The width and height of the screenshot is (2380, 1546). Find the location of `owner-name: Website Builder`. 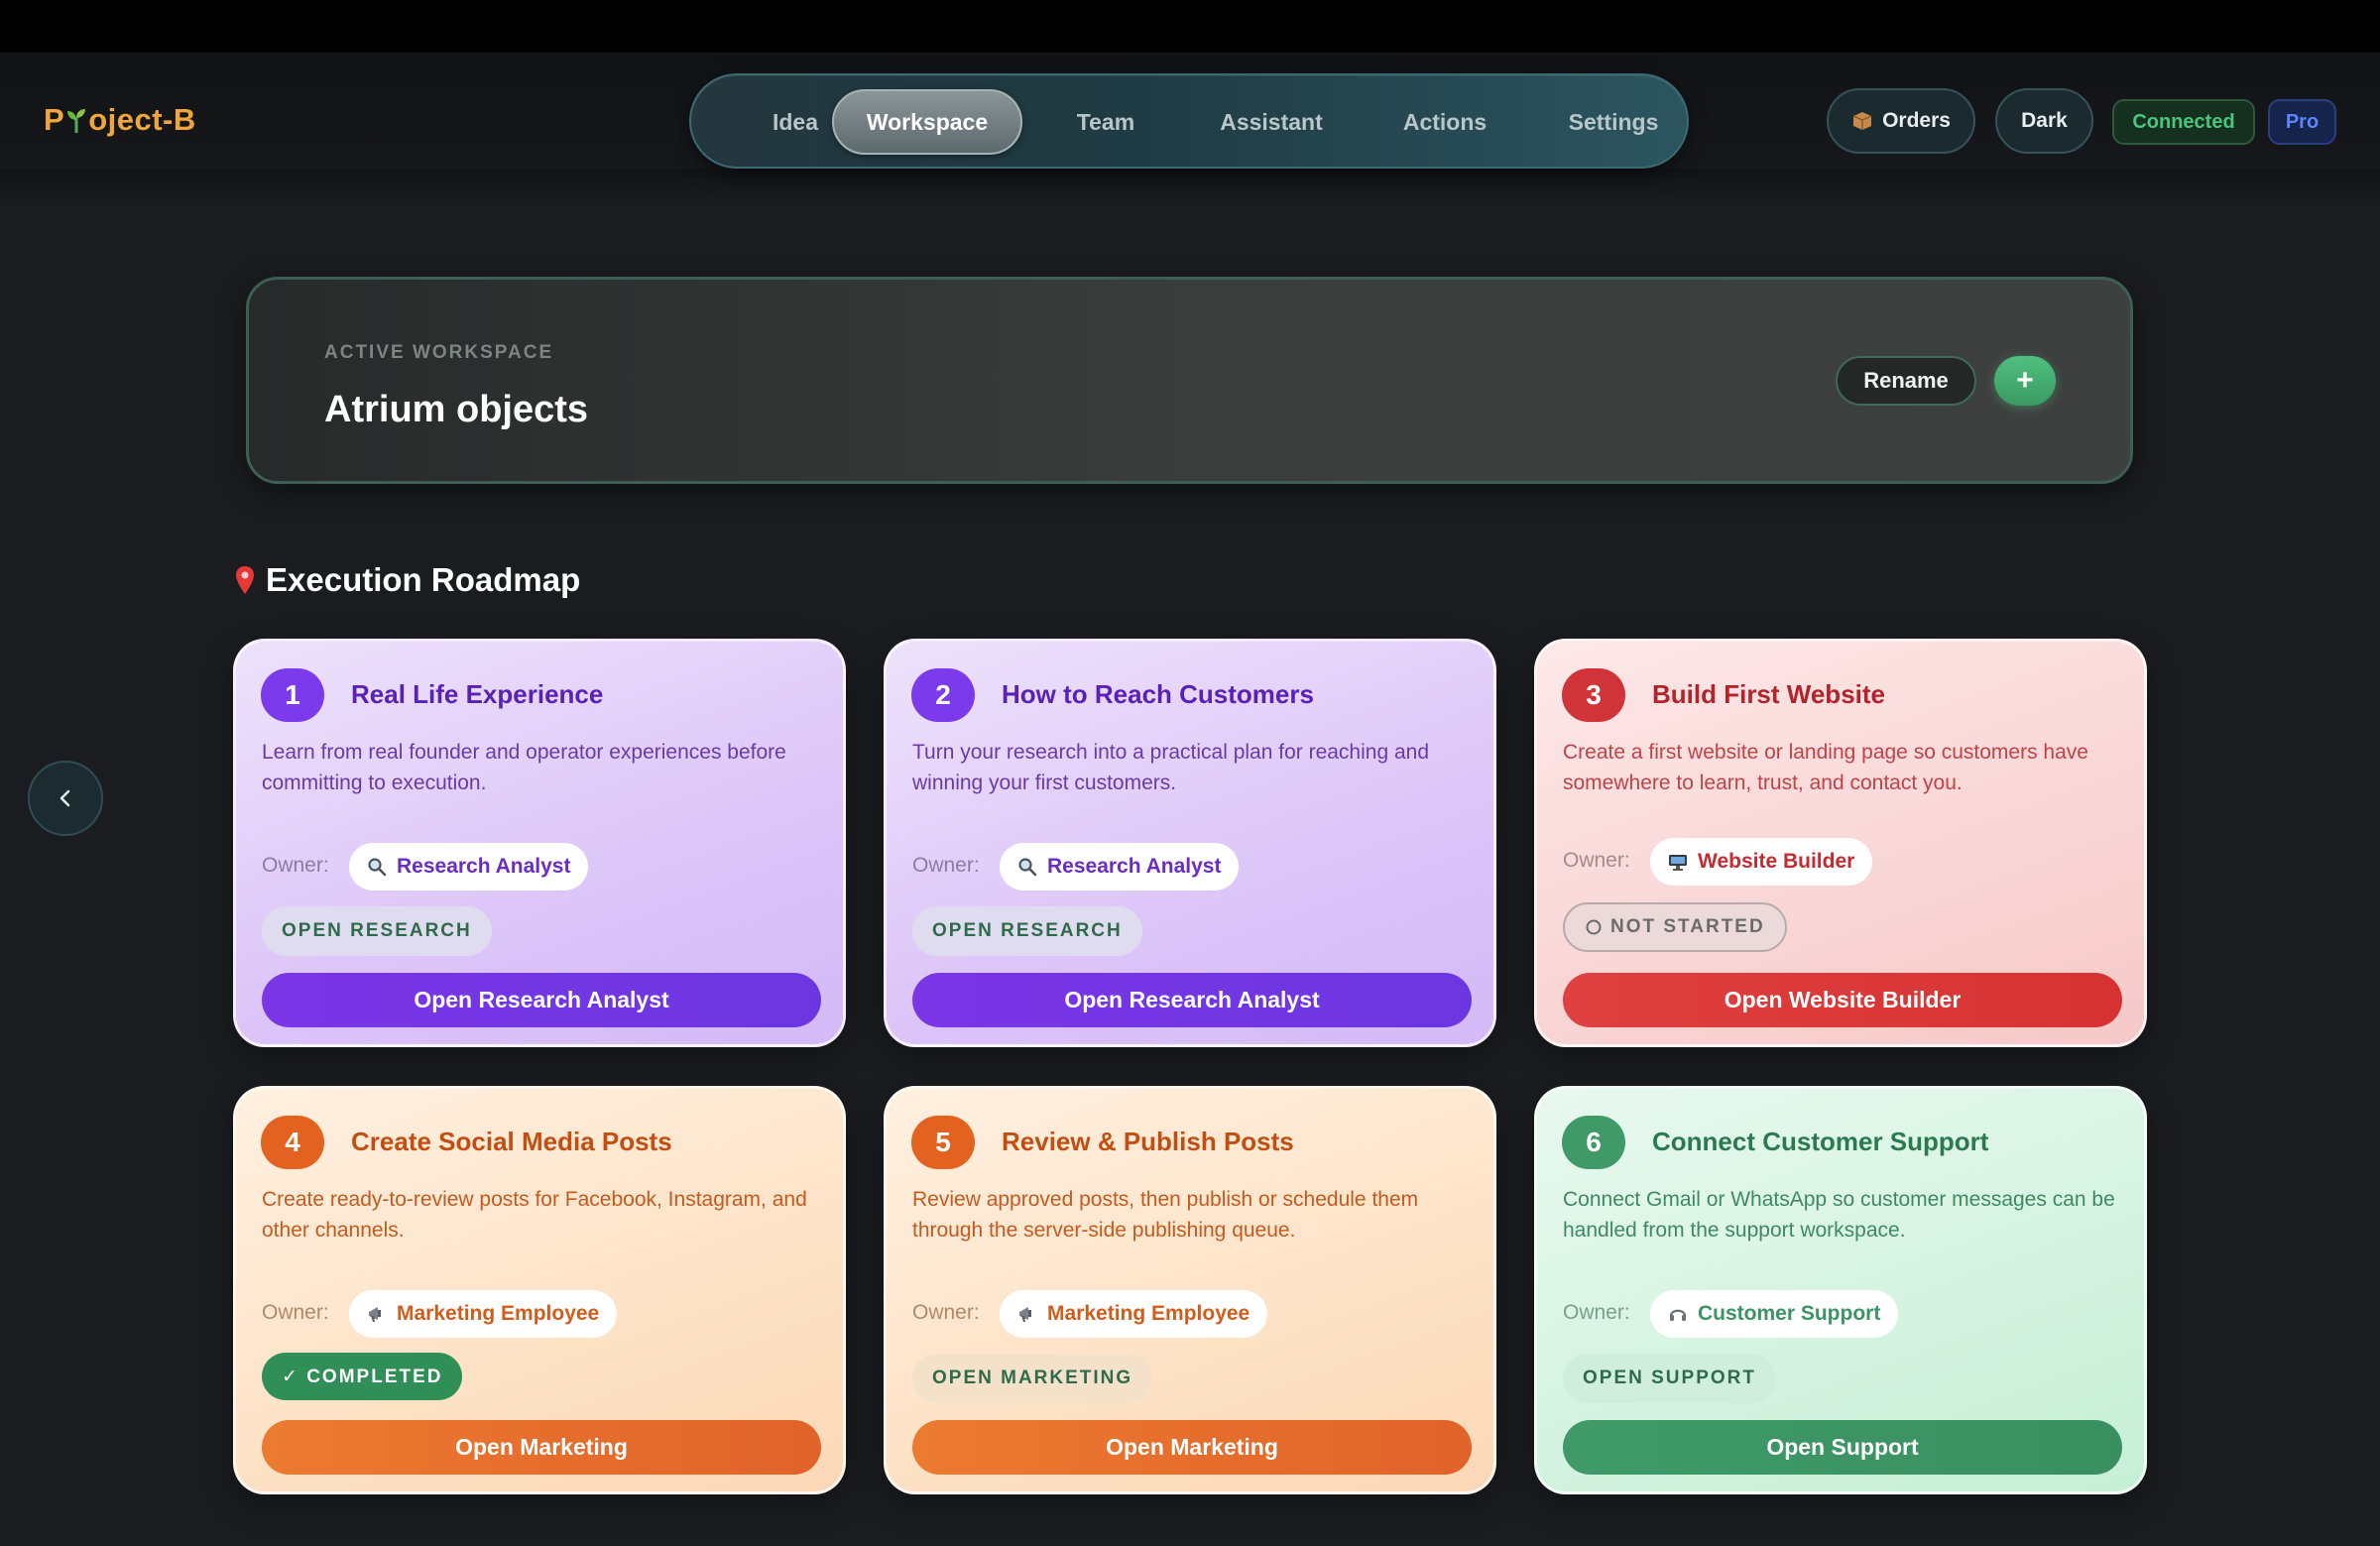

owner-name: Website Builder is located at coordinates (1776, 861).